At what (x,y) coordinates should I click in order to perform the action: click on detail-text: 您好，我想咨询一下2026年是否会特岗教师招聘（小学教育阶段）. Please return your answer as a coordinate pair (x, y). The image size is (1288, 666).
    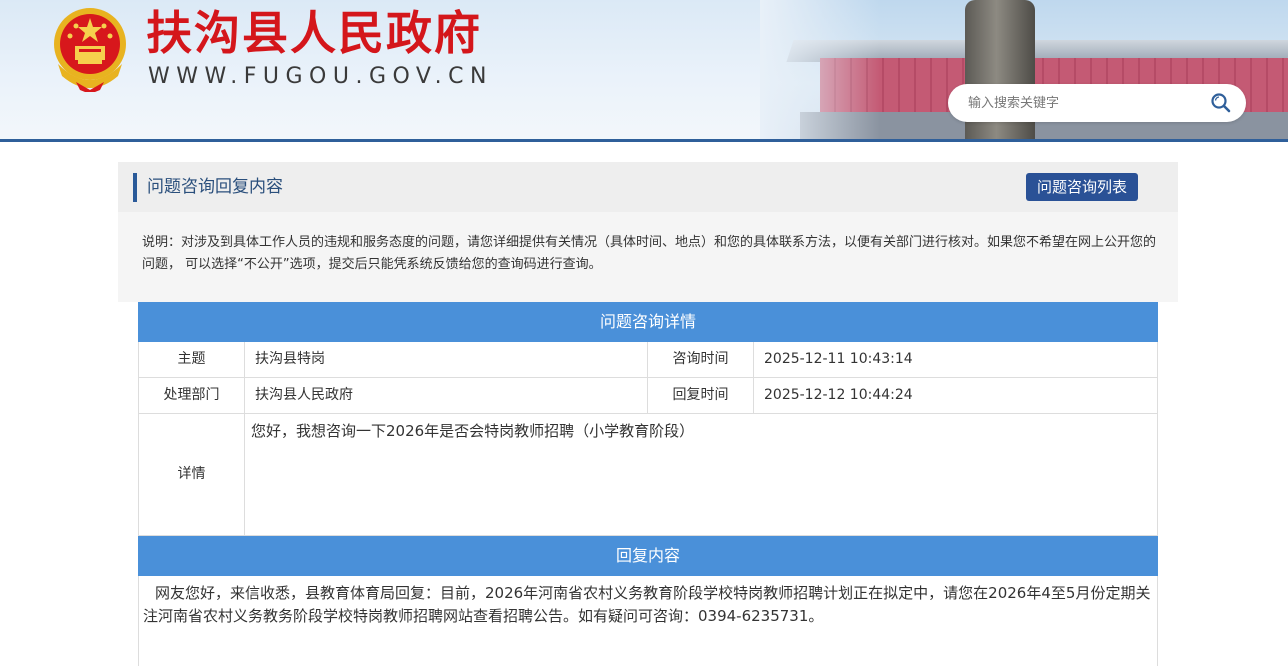
    Looking at the image, I should click on (473, 431).